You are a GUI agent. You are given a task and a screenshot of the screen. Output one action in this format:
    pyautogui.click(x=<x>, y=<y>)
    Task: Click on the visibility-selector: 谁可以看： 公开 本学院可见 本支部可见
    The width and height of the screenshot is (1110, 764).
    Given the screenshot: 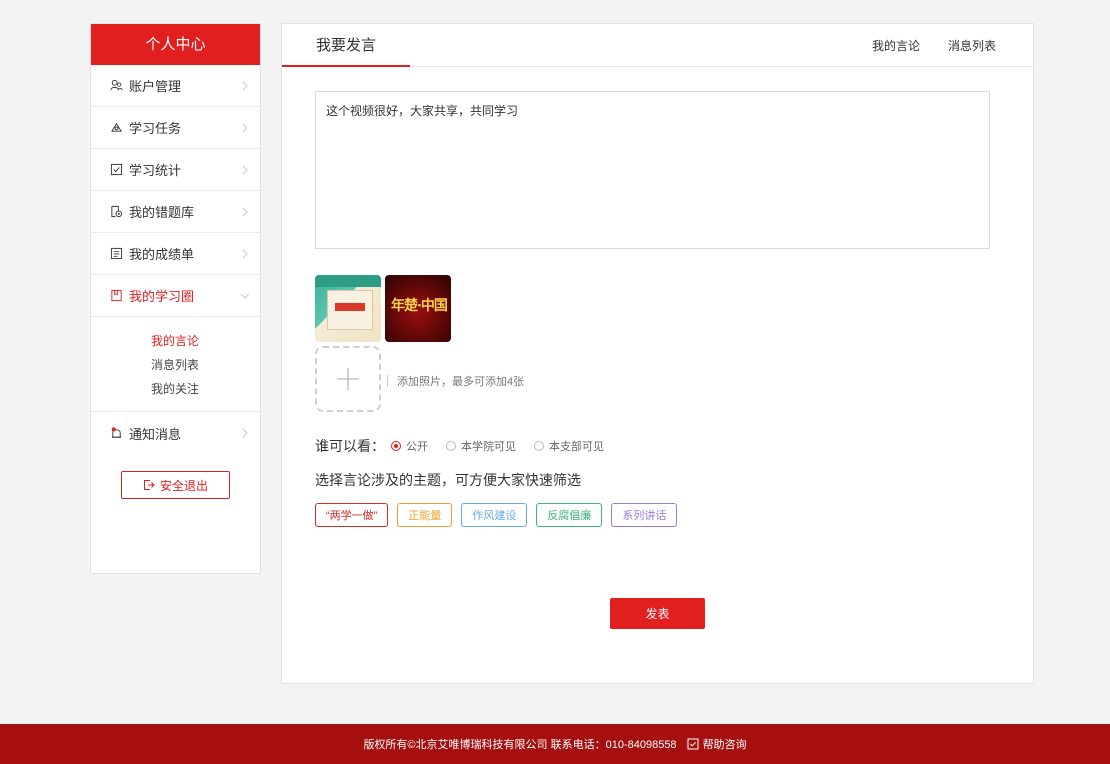 What is the action you would take?
    pyautogui.click(x=468, y=446)
    